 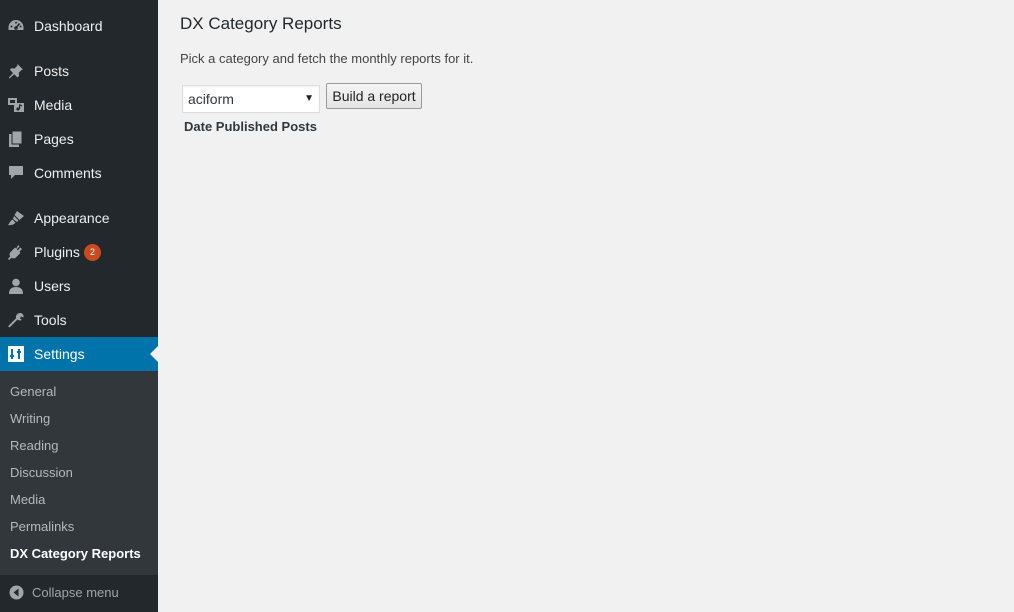 I want to click on dashboard-icon, so click(x=16, y=26).